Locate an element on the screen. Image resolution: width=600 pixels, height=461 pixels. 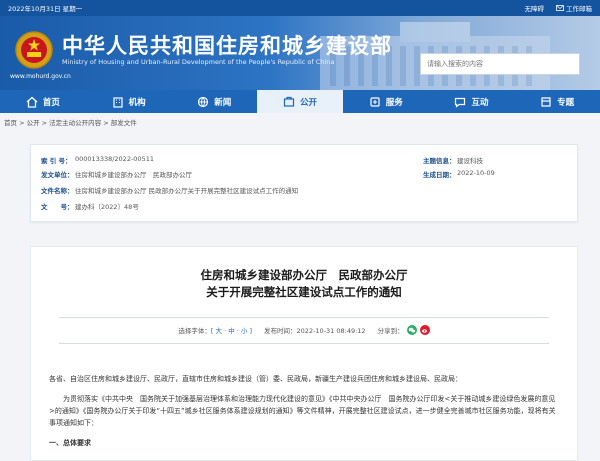
site-url: www.mohurd.gov.cn is located at coordinates (40, 76).